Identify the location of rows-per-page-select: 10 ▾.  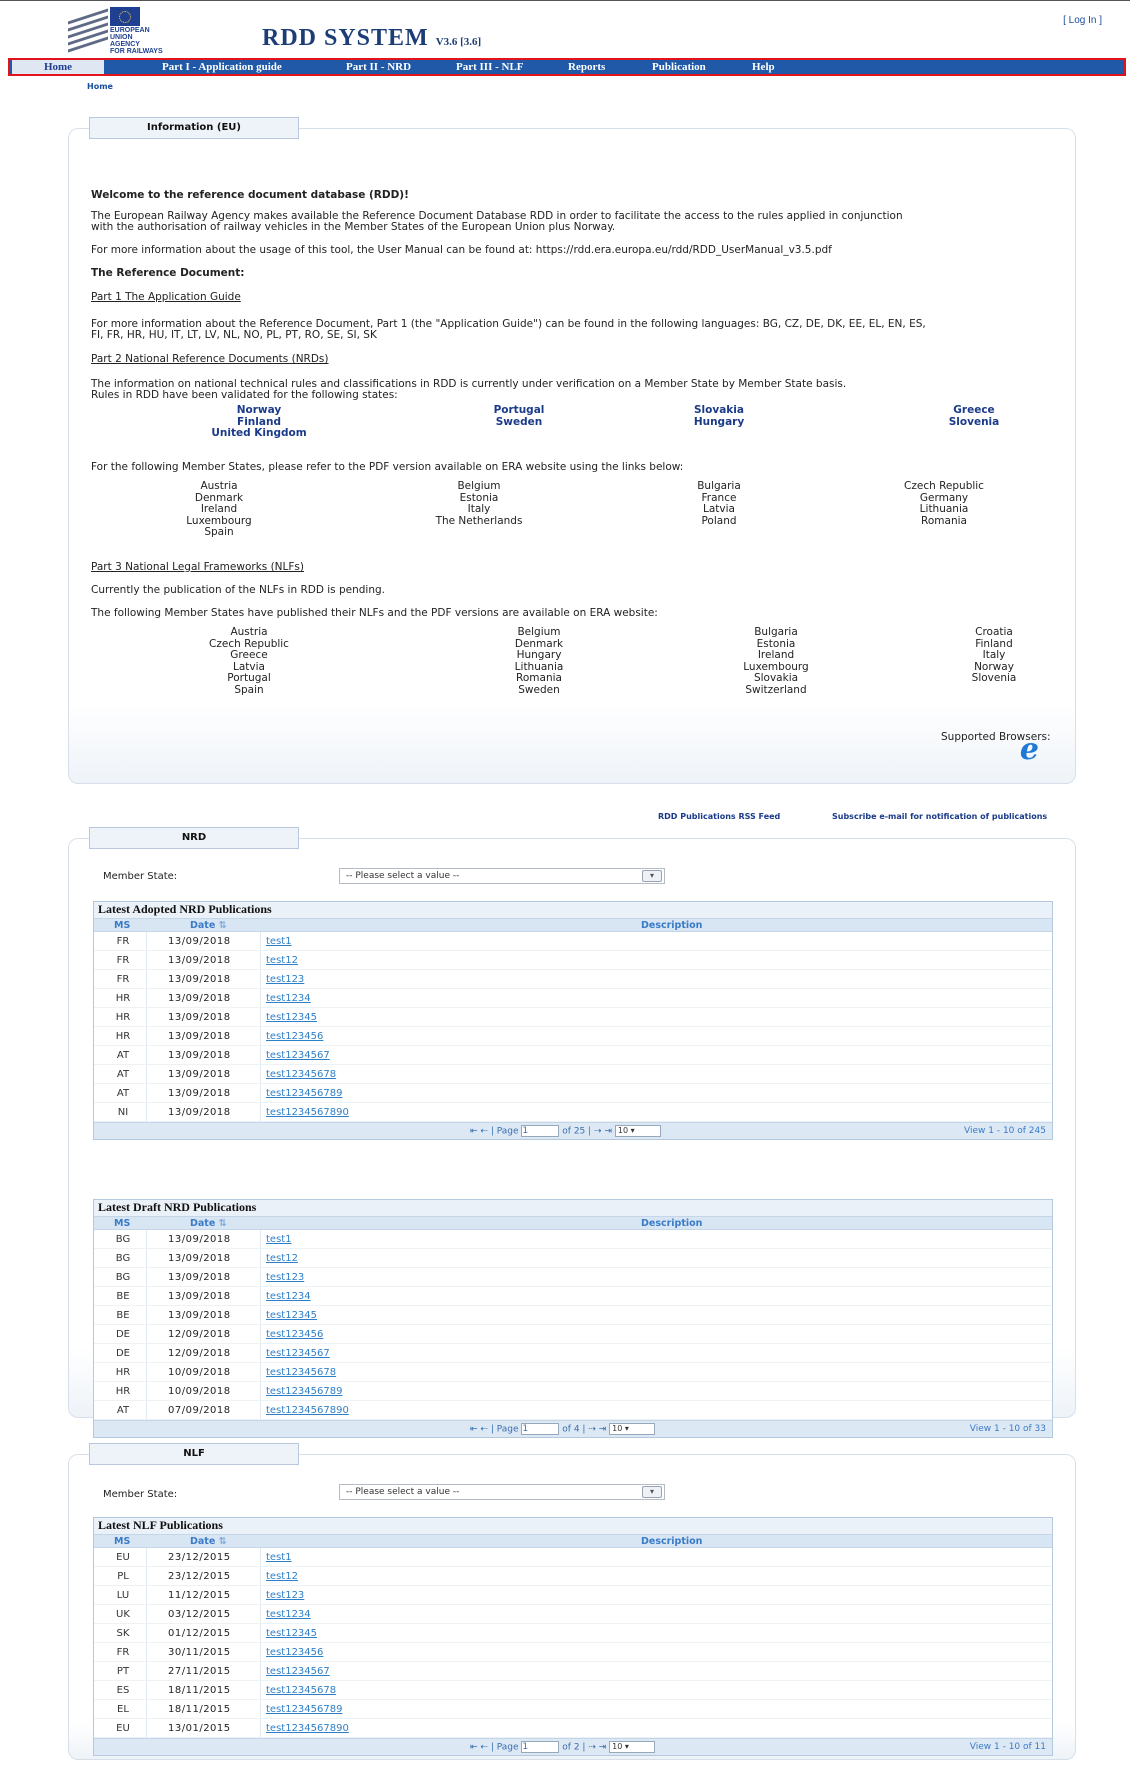
(632, 1747).